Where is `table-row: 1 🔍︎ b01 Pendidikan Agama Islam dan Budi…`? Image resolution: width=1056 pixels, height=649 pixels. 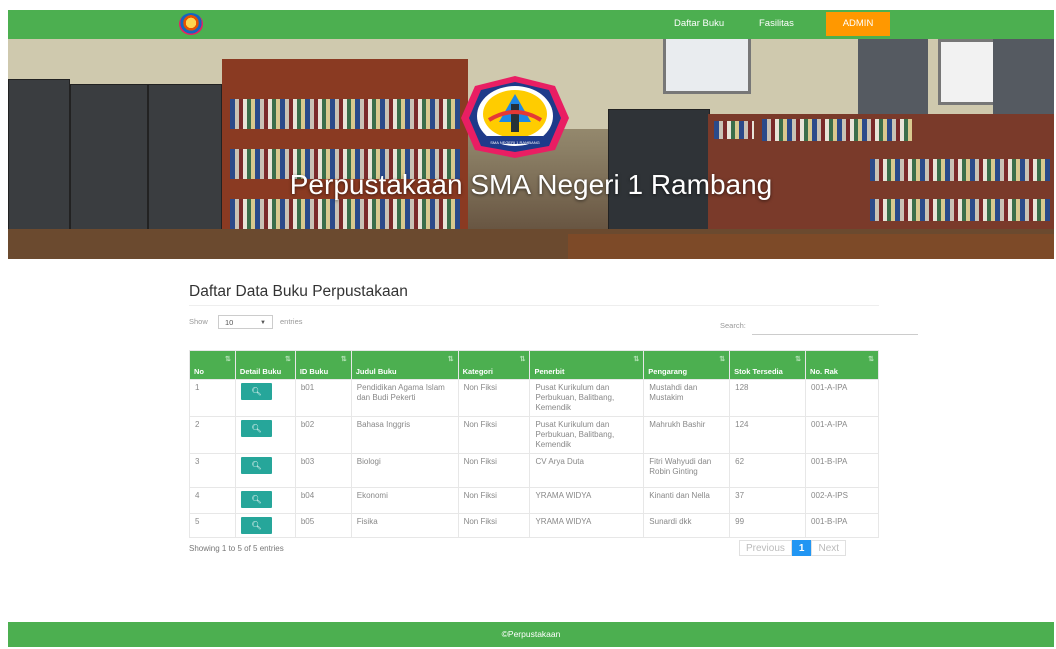 table-row: 1 🔍︎ b01 Pendidikan Agama Islam dan Budi… is located at coordinates (534, 398).